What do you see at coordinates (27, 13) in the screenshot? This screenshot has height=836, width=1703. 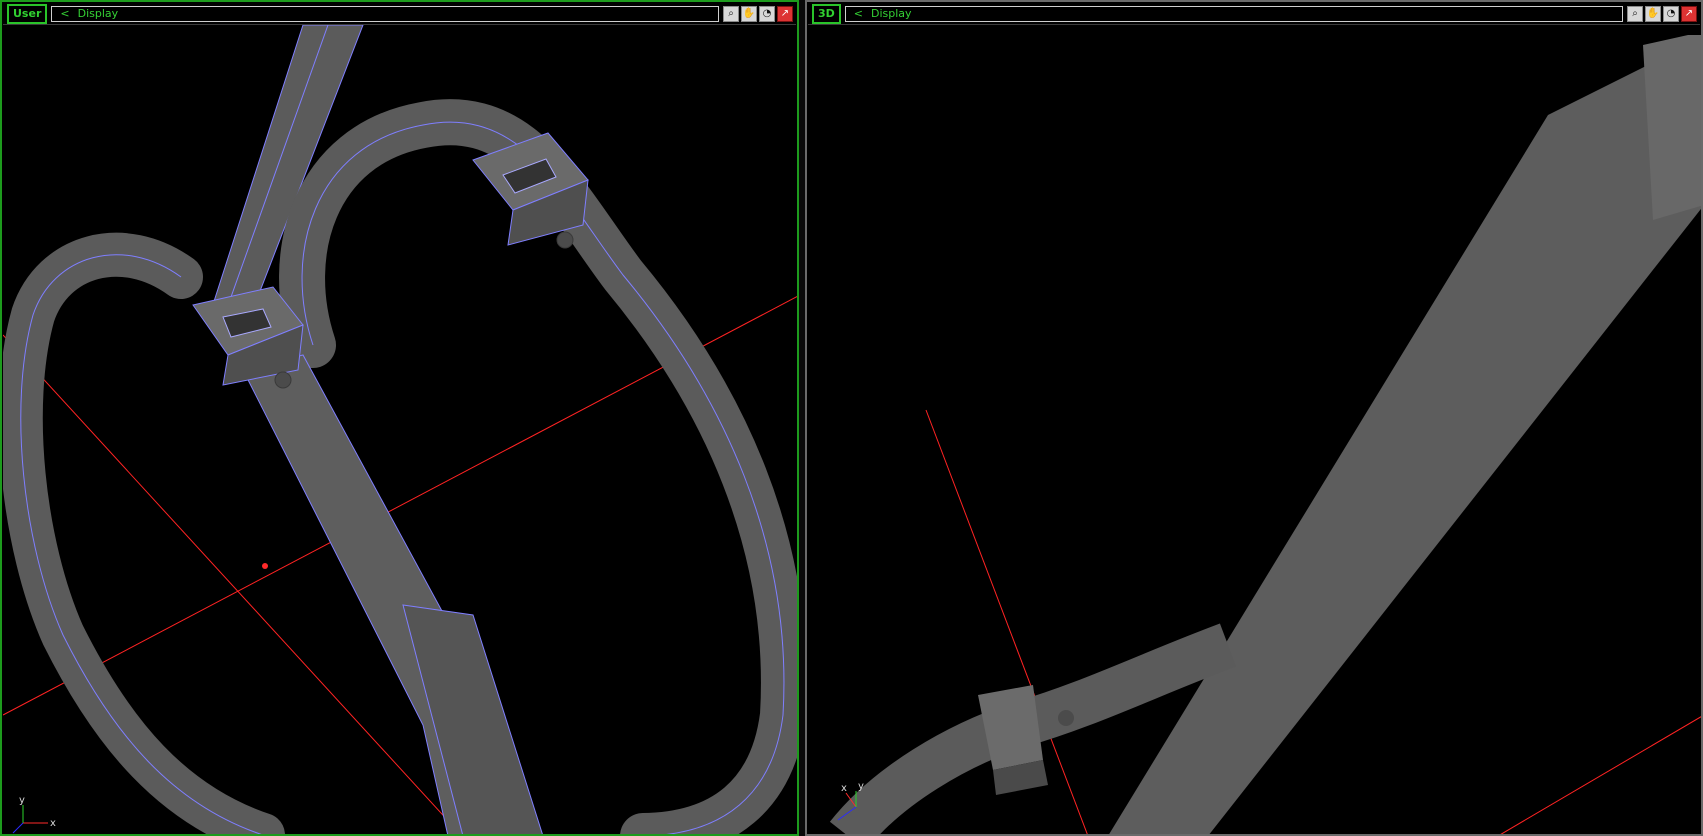 I see `viewport-label-button: User` at bounding box center [27, 13].